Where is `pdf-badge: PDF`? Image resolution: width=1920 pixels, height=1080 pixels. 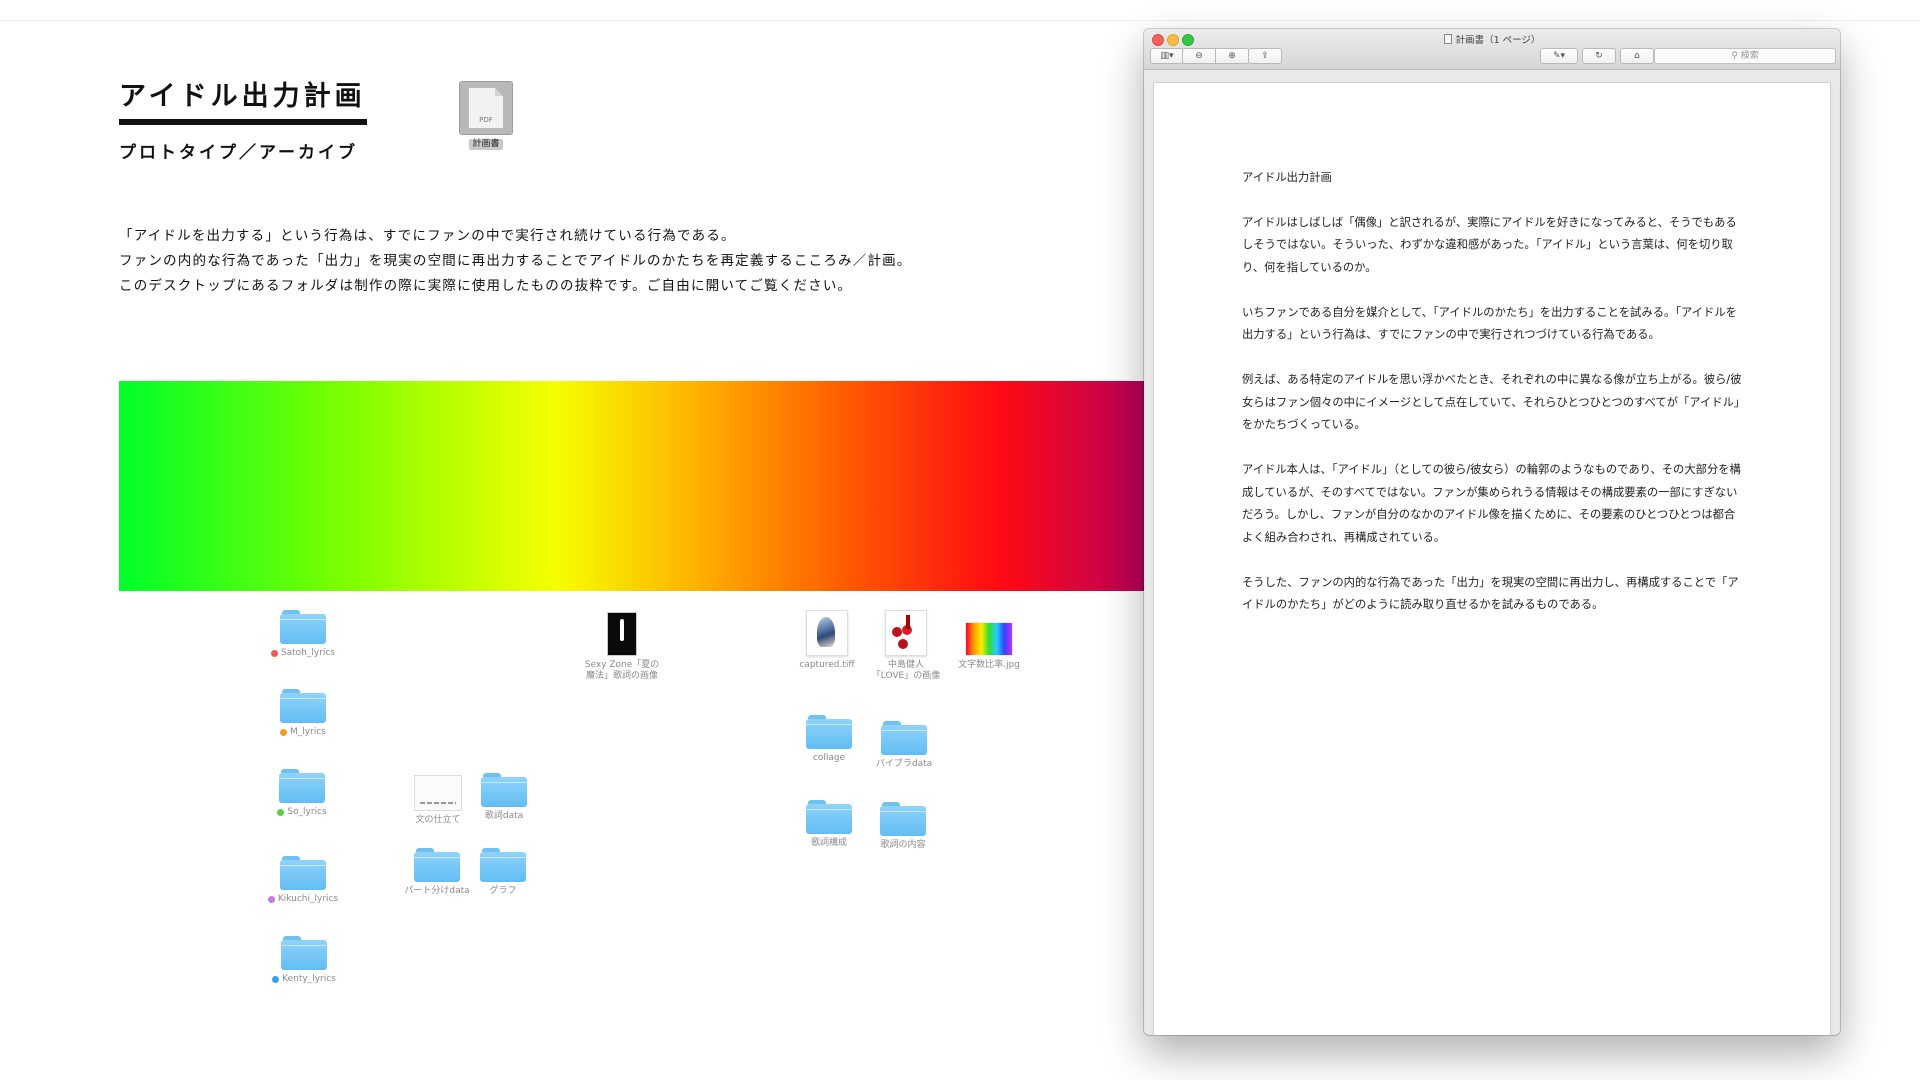 pdf-badge: PDF is located at coordinates (486, 120).